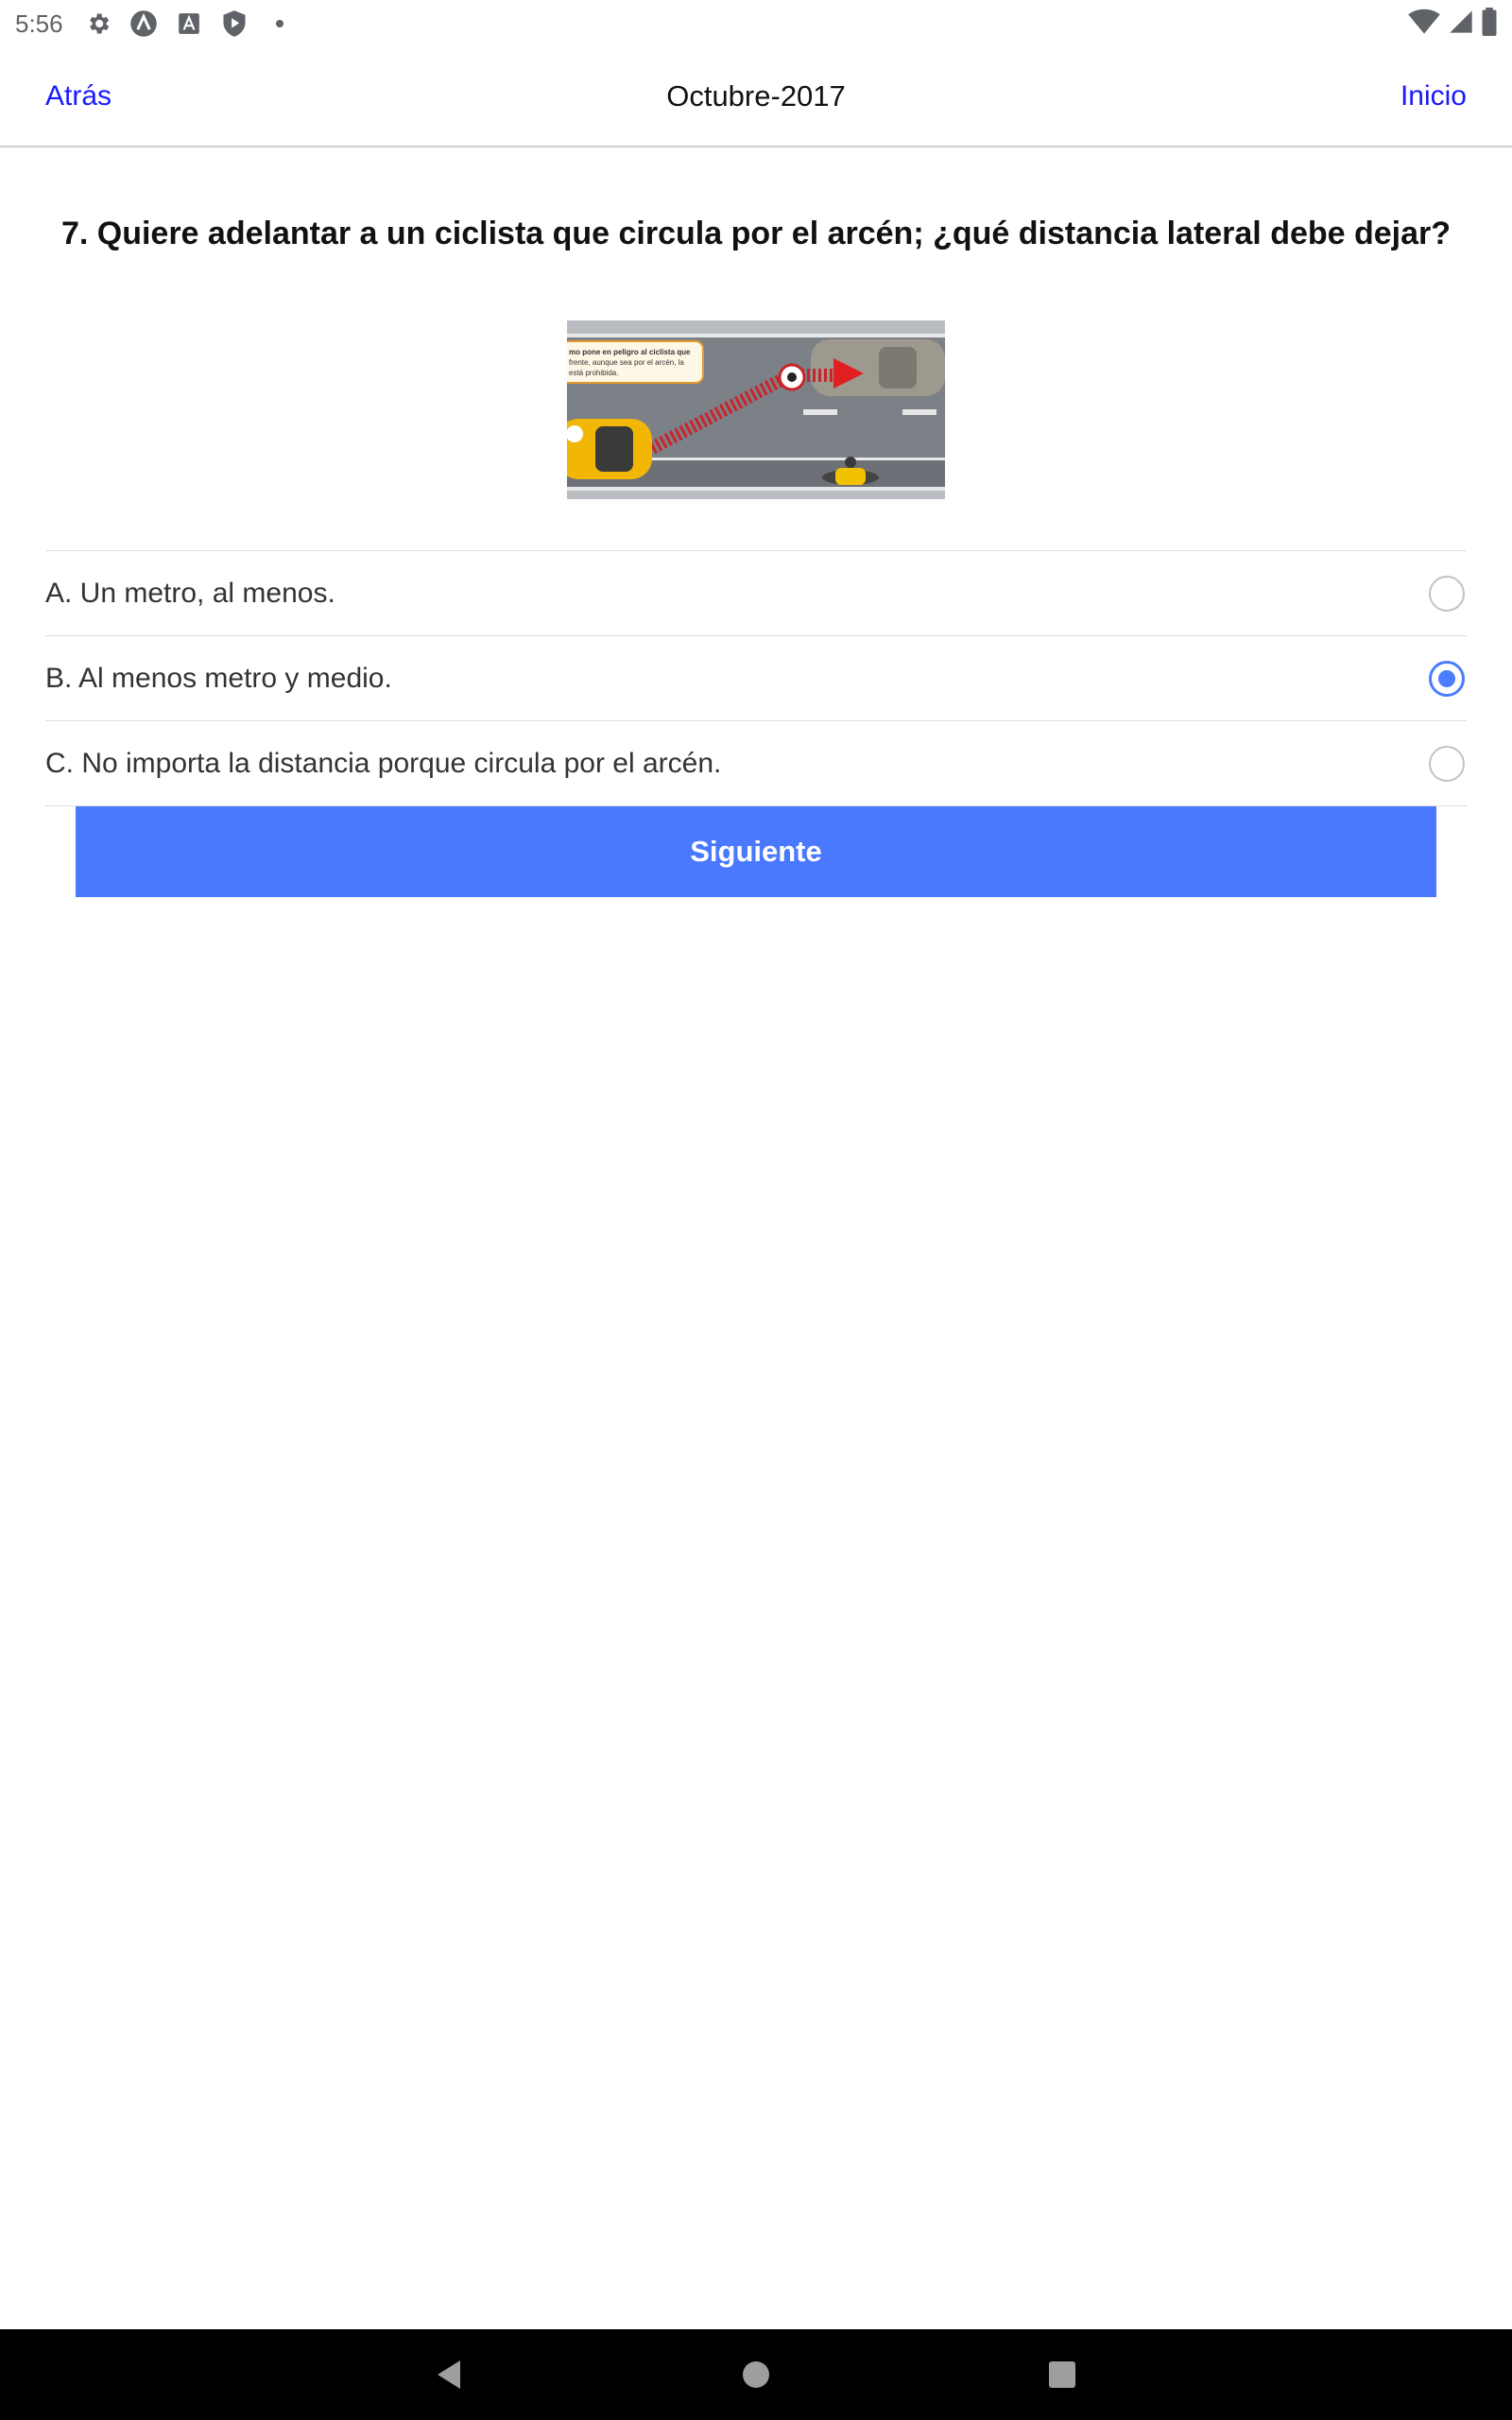 This screenshot has height=2420, width=1512. What do you see at coordinates (756, 593) in the screenshot?
I see `option-a: A. Un metro, al menos.` at bounding box center [756, 593].